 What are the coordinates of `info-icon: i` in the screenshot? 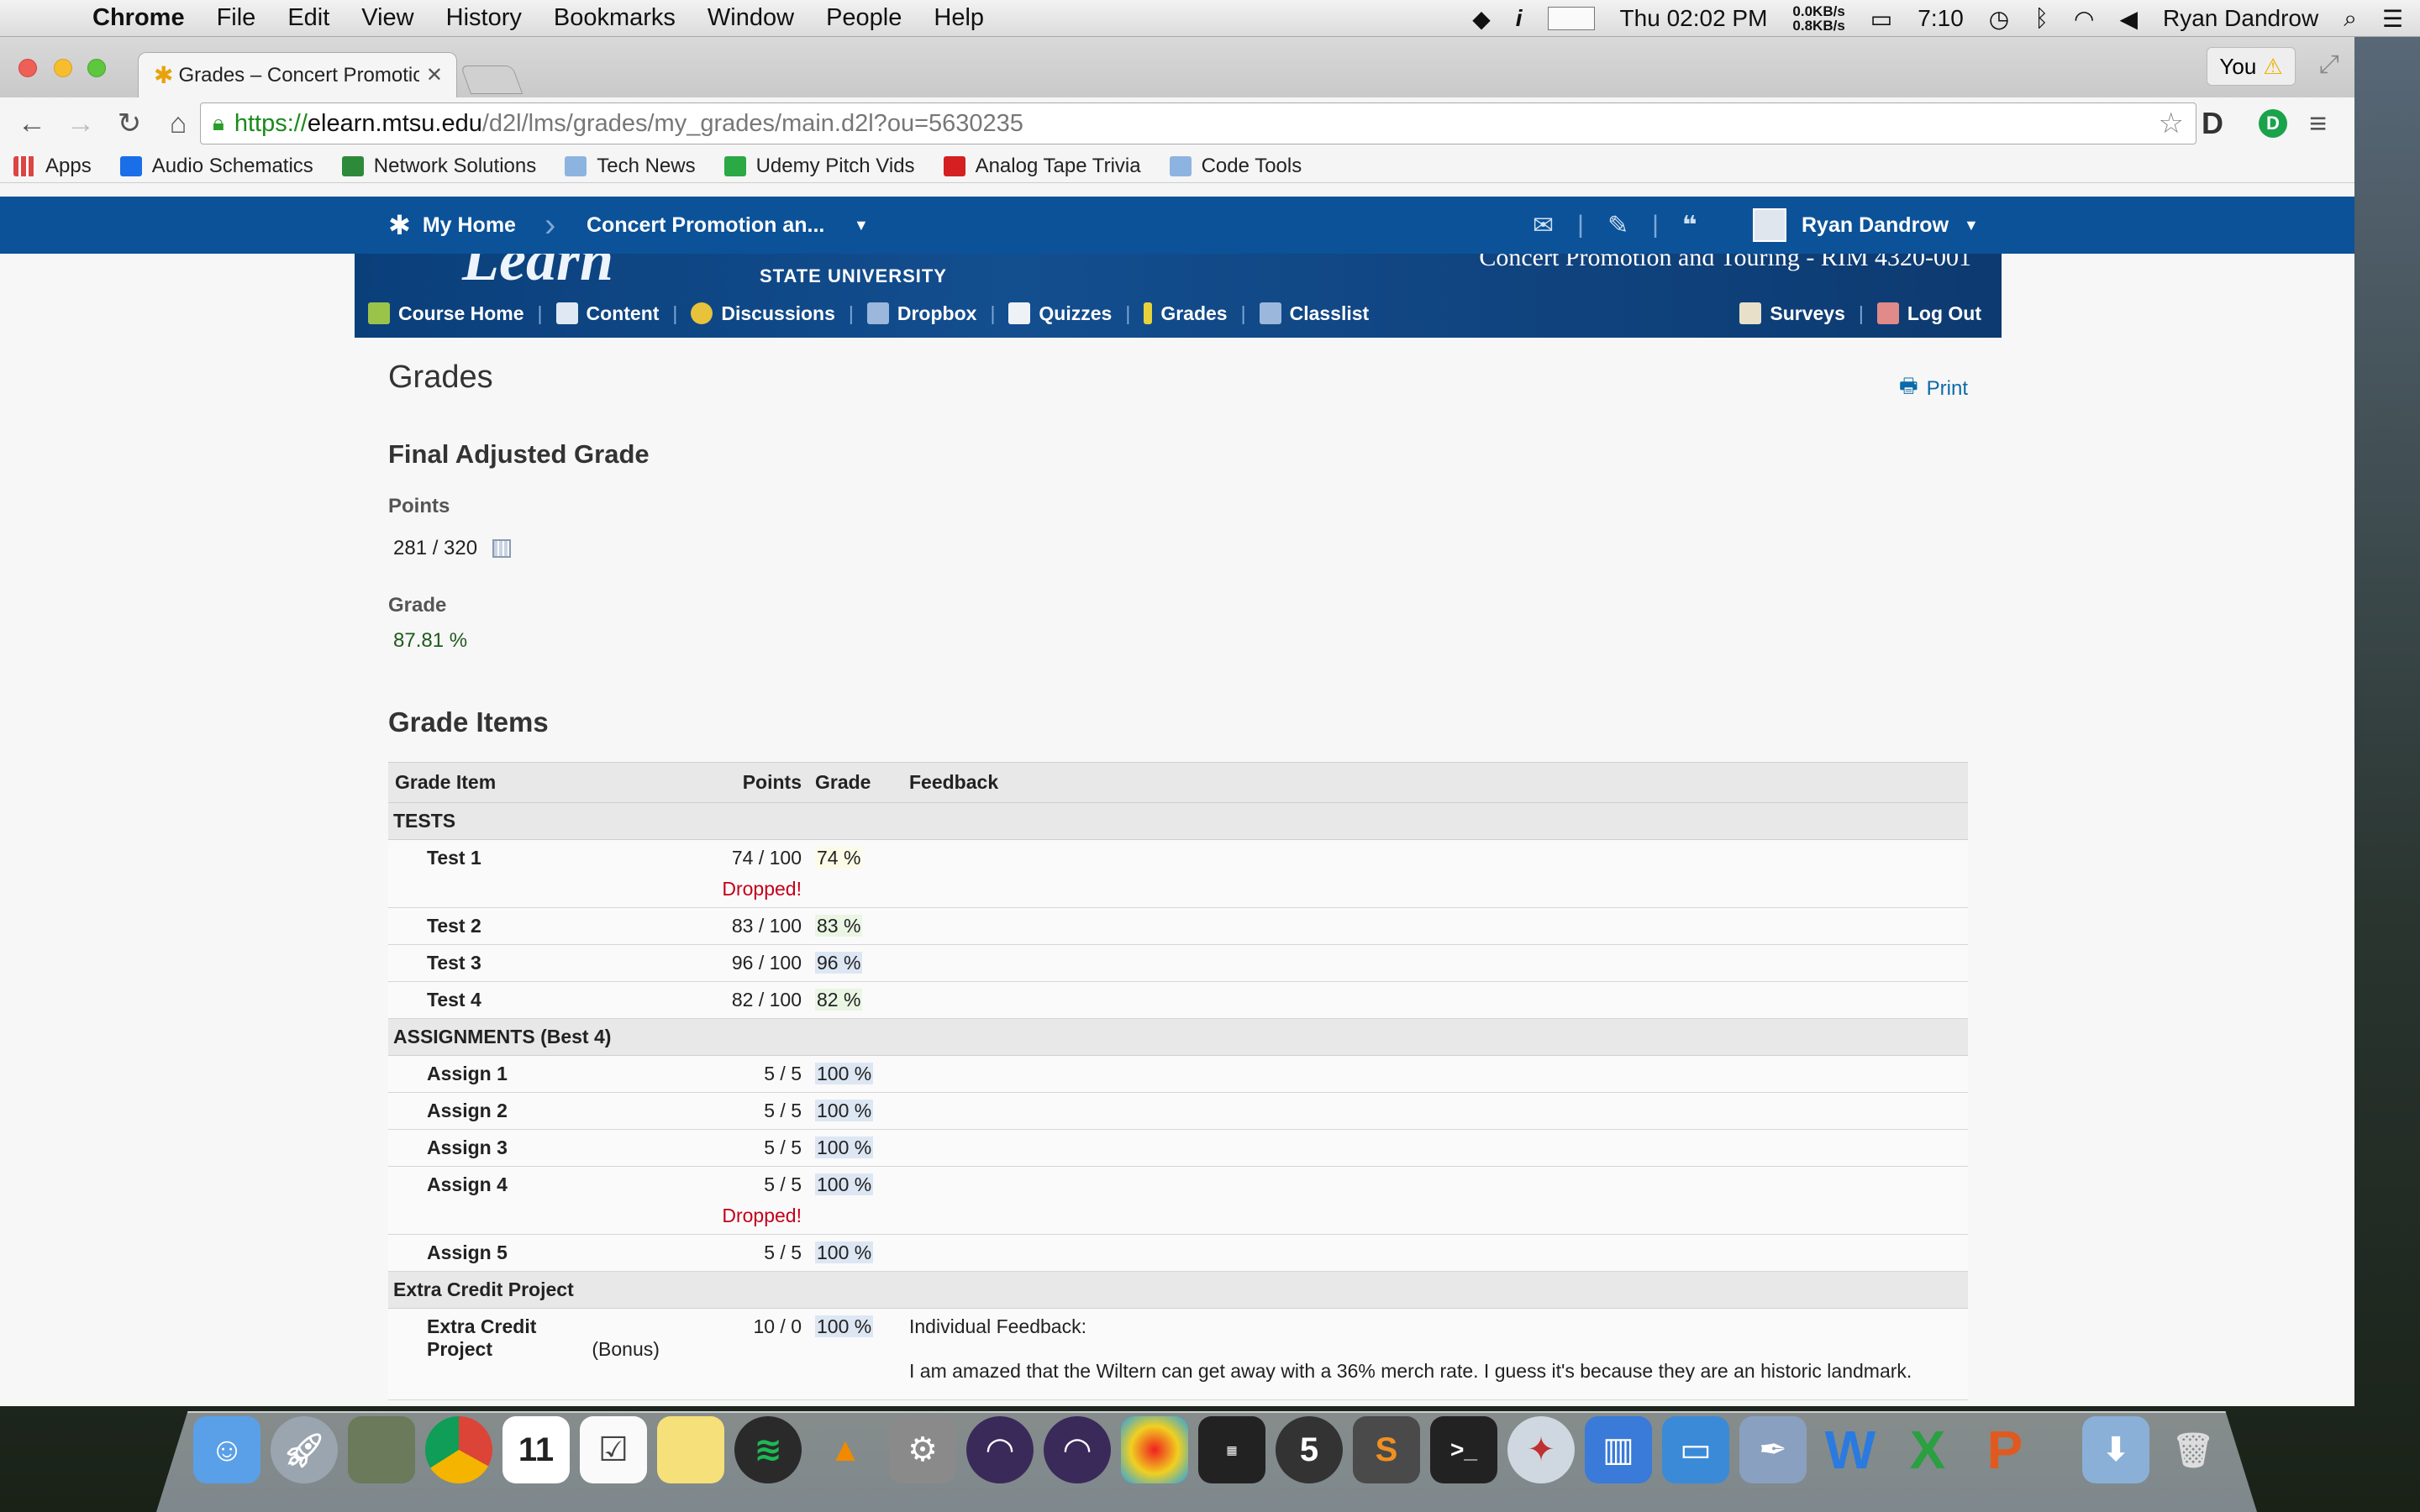 It's located at (1519, 18).